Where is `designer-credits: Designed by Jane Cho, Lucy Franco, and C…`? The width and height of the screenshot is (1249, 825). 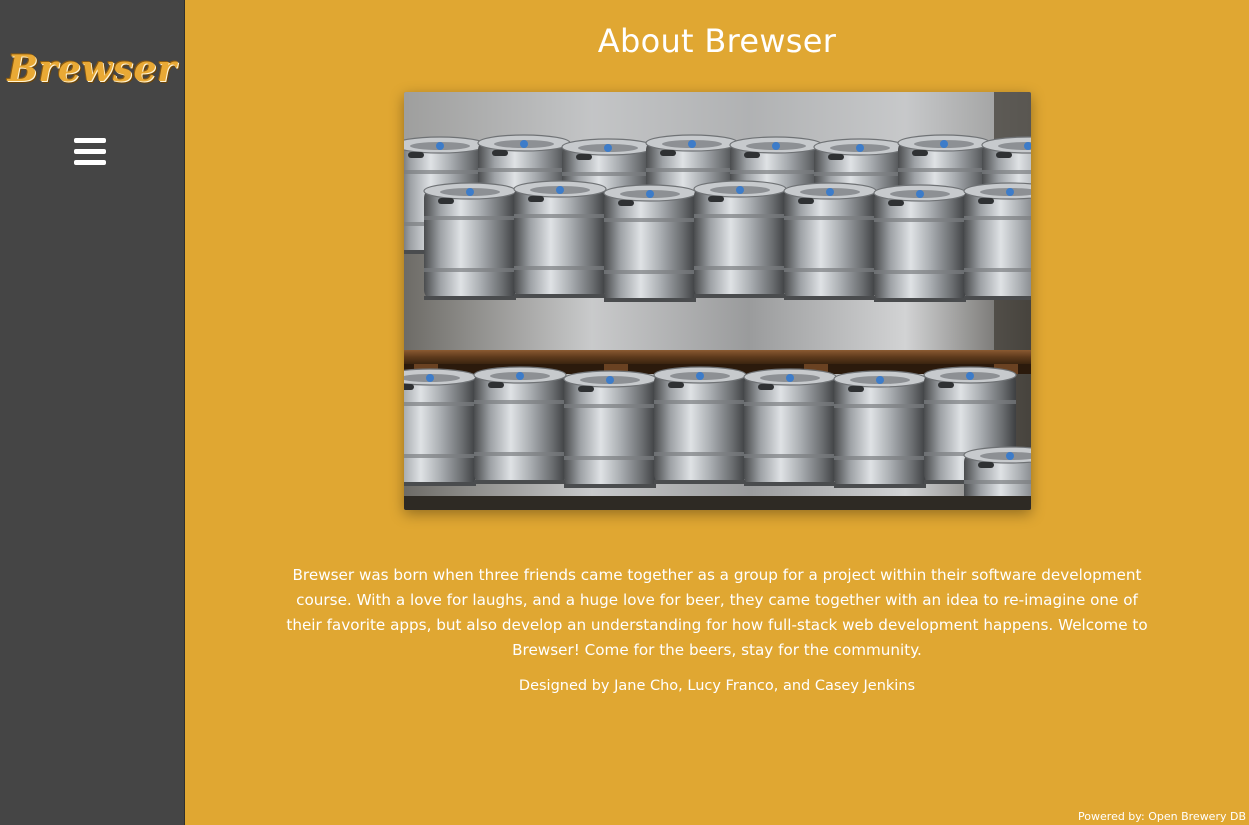
designer-credits: Designed by Jane Cho, Lucy Franco, and C… is located at coordinates (717, 686).